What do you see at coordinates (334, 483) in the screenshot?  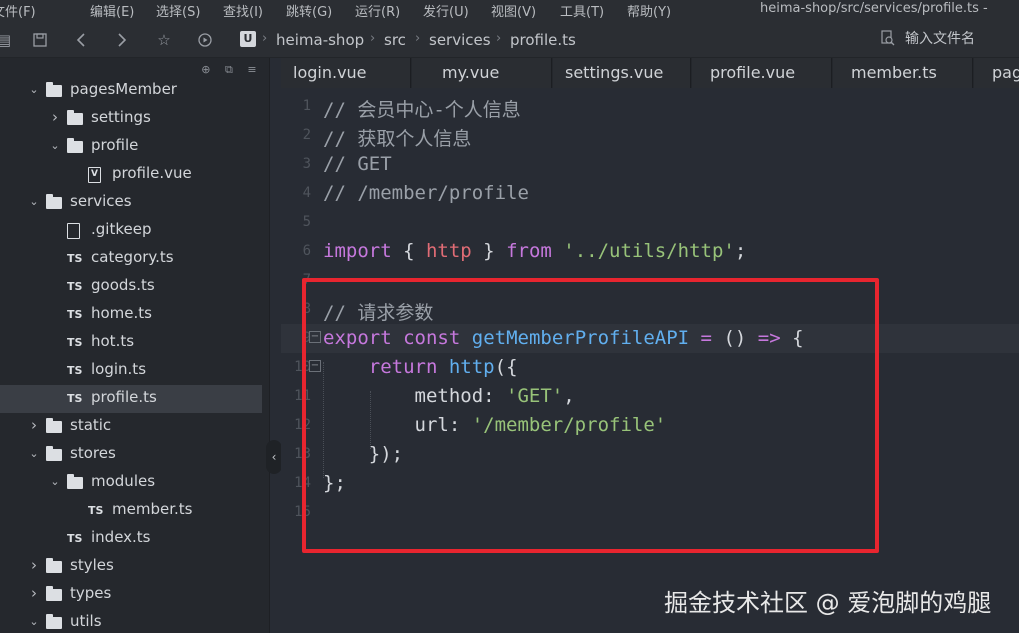 I see `code-text: };` at bounding box center [334, 483].